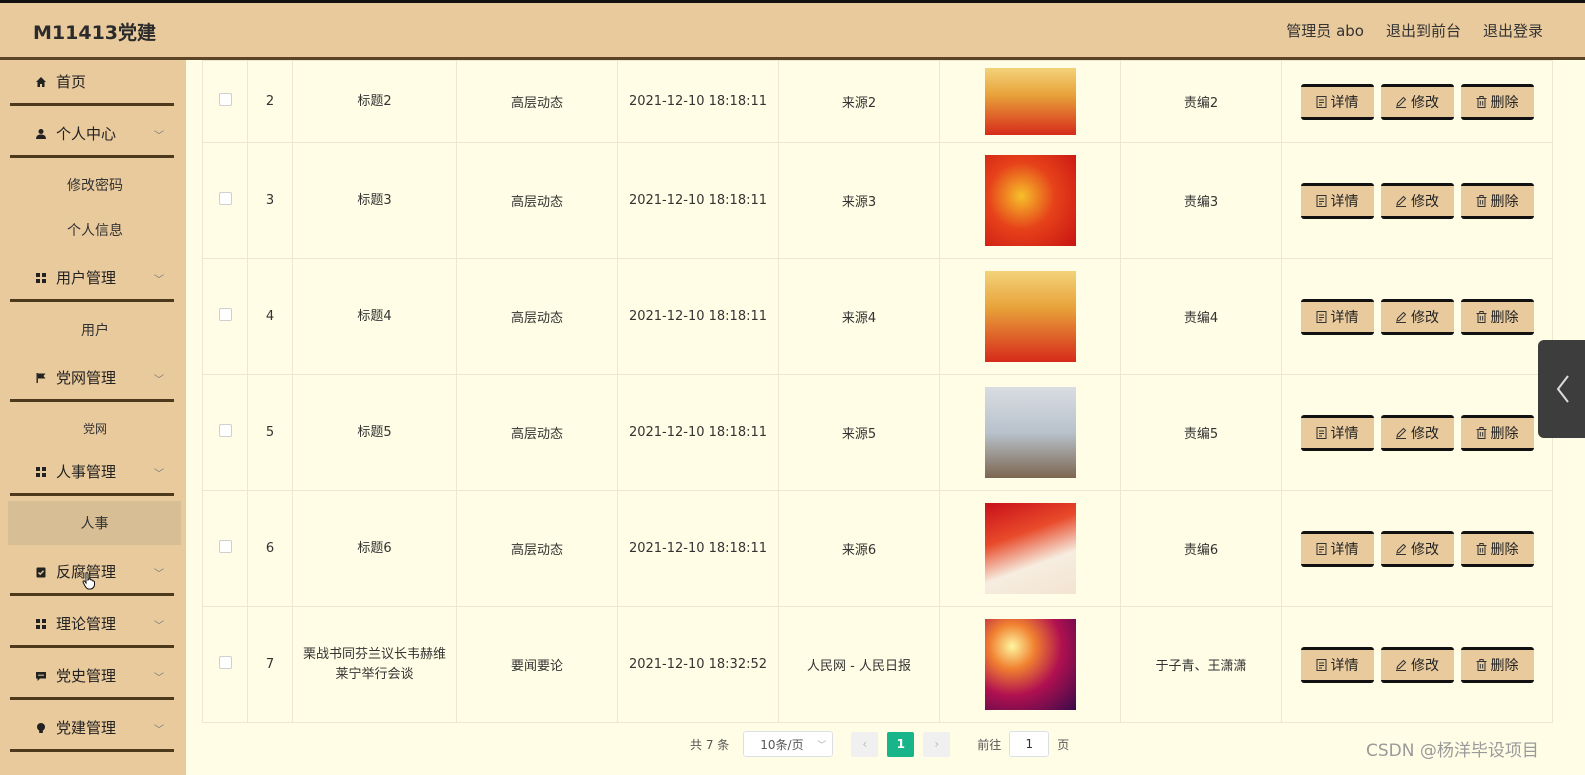  What do you see at coordinates (95, 330) in the screenshot?
I see `sidebar-item-users: 用户` at bounding box center [95, 330].